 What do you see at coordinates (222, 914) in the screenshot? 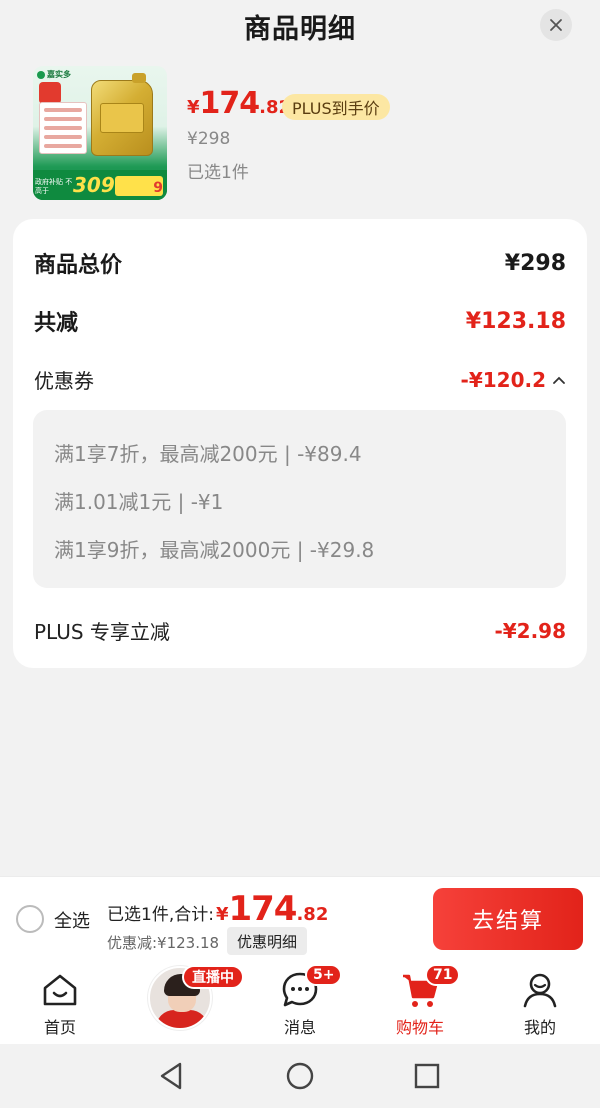
I see `total-currency: ¥` at bounding box center [222, 914].